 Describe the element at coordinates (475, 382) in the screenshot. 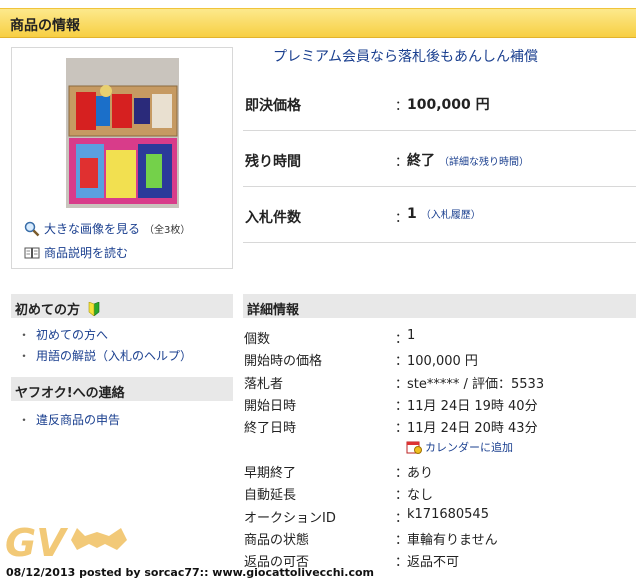

I see `winner-value: ste***** / 評価：5533` at that location.